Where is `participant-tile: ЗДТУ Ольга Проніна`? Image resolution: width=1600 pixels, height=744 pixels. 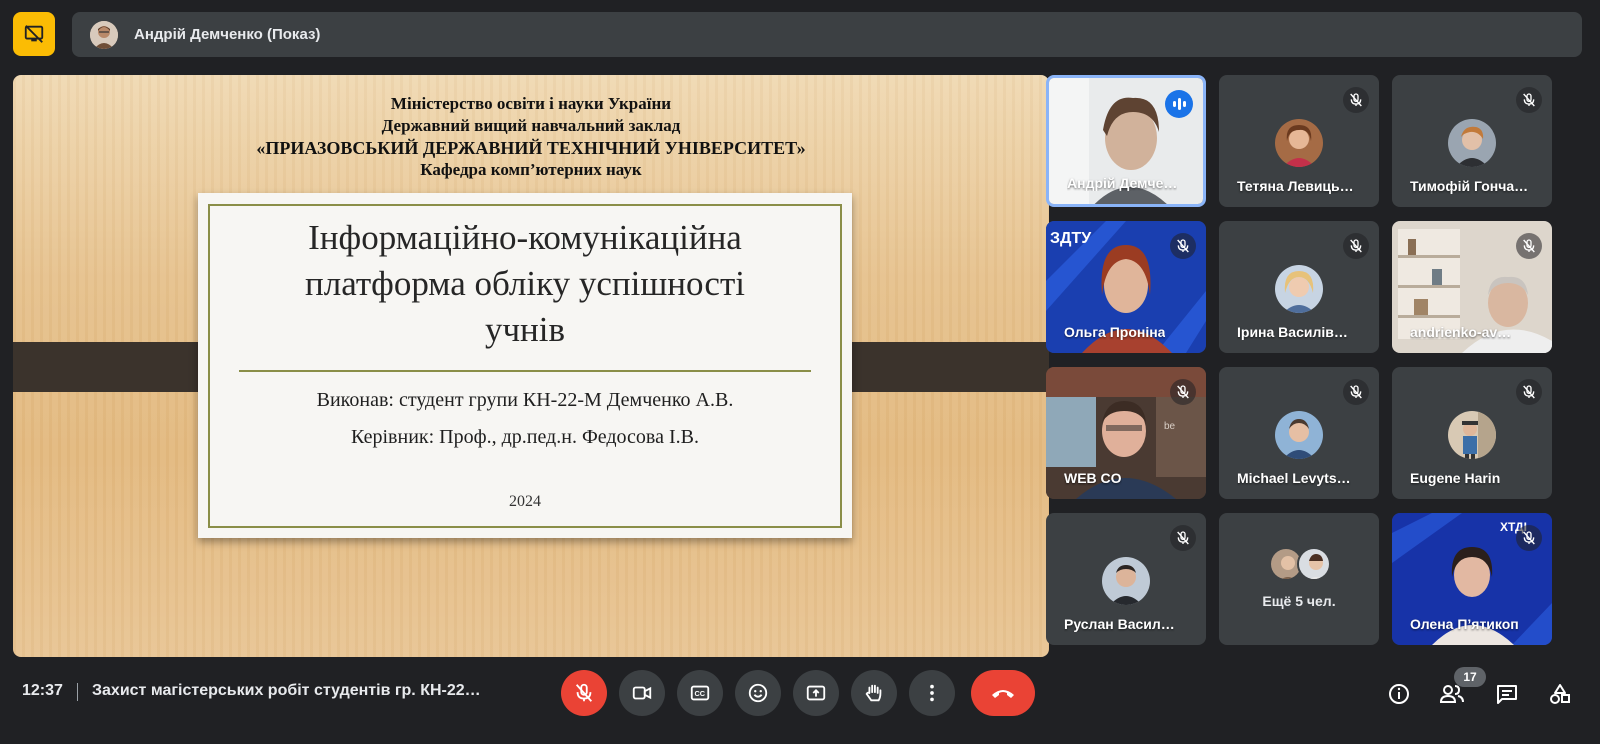 participant-tile: ЗДТУ Ольга Проніна is located at coordinates (1126, 287).